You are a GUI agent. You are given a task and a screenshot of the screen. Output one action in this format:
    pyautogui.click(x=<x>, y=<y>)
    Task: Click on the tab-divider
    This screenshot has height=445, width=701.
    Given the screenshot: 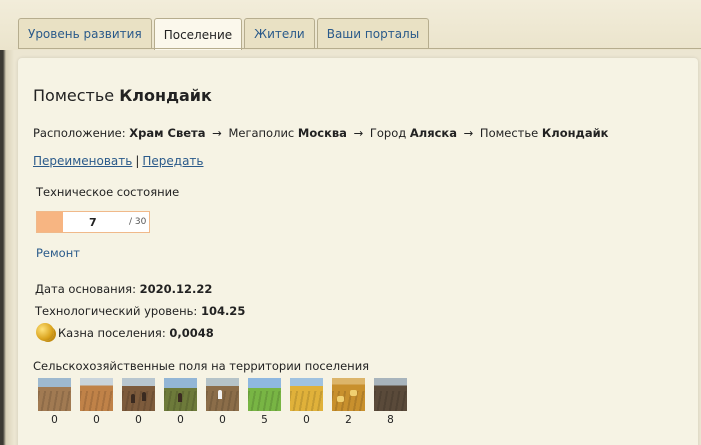 What is the action you would take?
    pyautogui.click(x=359, y=48)
    